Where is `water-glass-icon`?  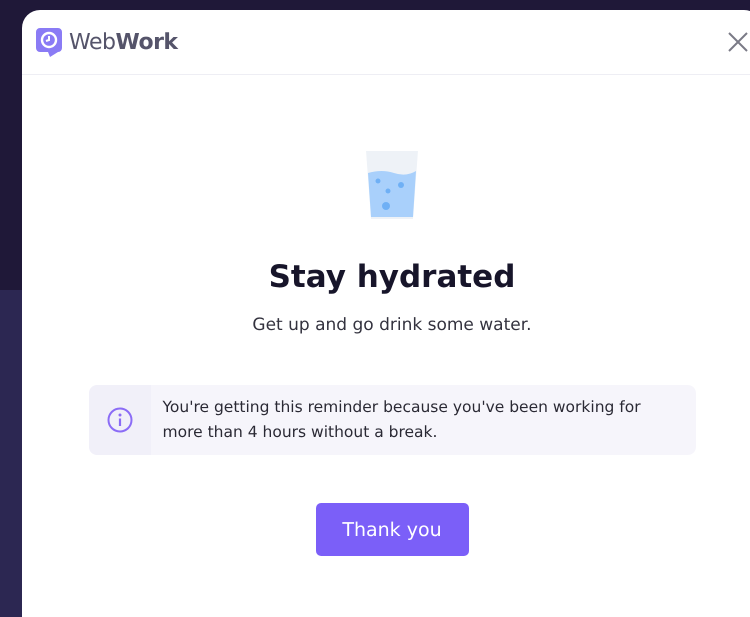 water-glass-icon is located at coordinates (392, 185).